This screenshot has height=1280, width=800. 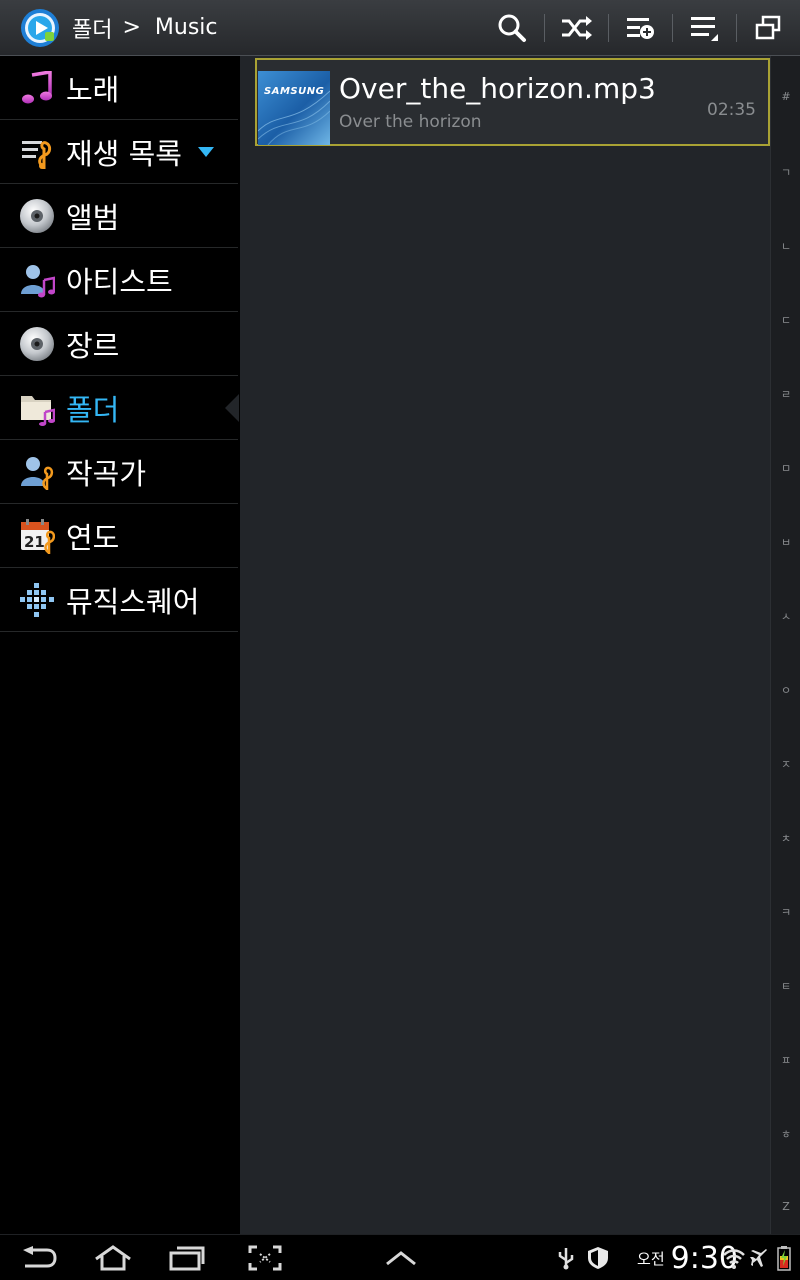 I want to click on battery-icon, so click(x=784, y=1258).